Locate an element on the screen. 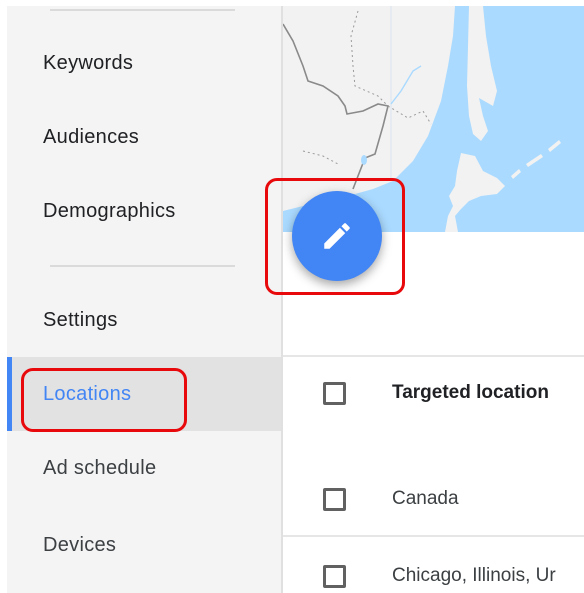  sidebar-item-audiences: Audiences is located at coordinates (144, 137).